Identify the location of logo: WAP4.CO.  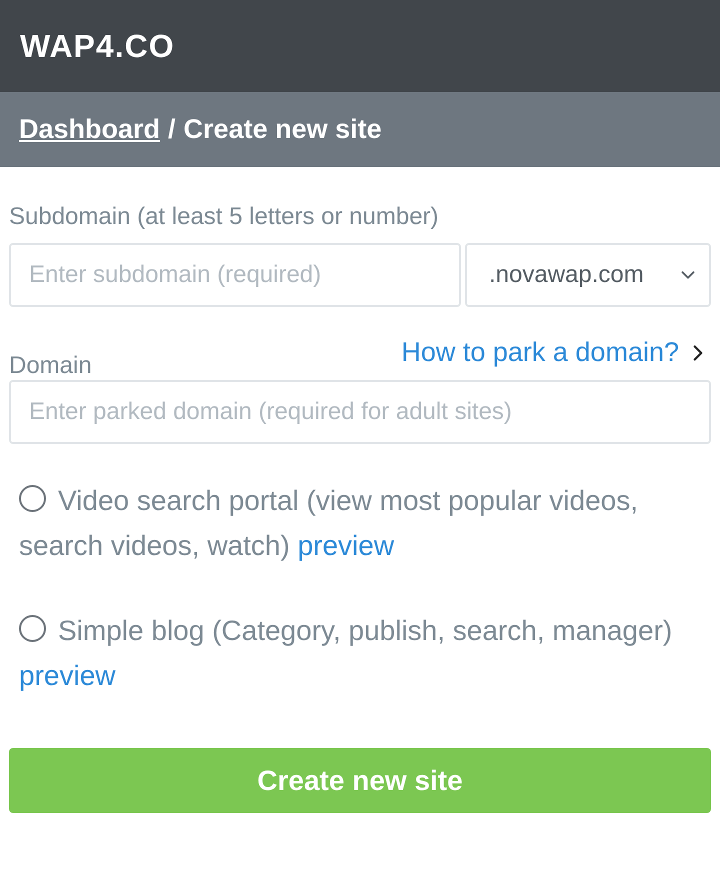
(97, 46).